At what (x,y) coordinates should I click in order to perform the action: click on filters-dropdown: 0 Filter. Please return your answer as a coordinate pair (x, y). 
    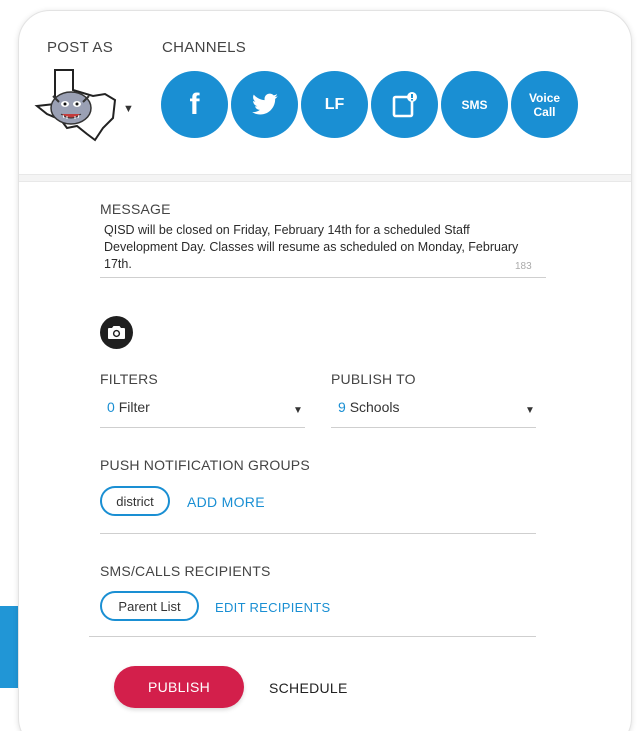
    Looking at the image, I should click on (128, 407).